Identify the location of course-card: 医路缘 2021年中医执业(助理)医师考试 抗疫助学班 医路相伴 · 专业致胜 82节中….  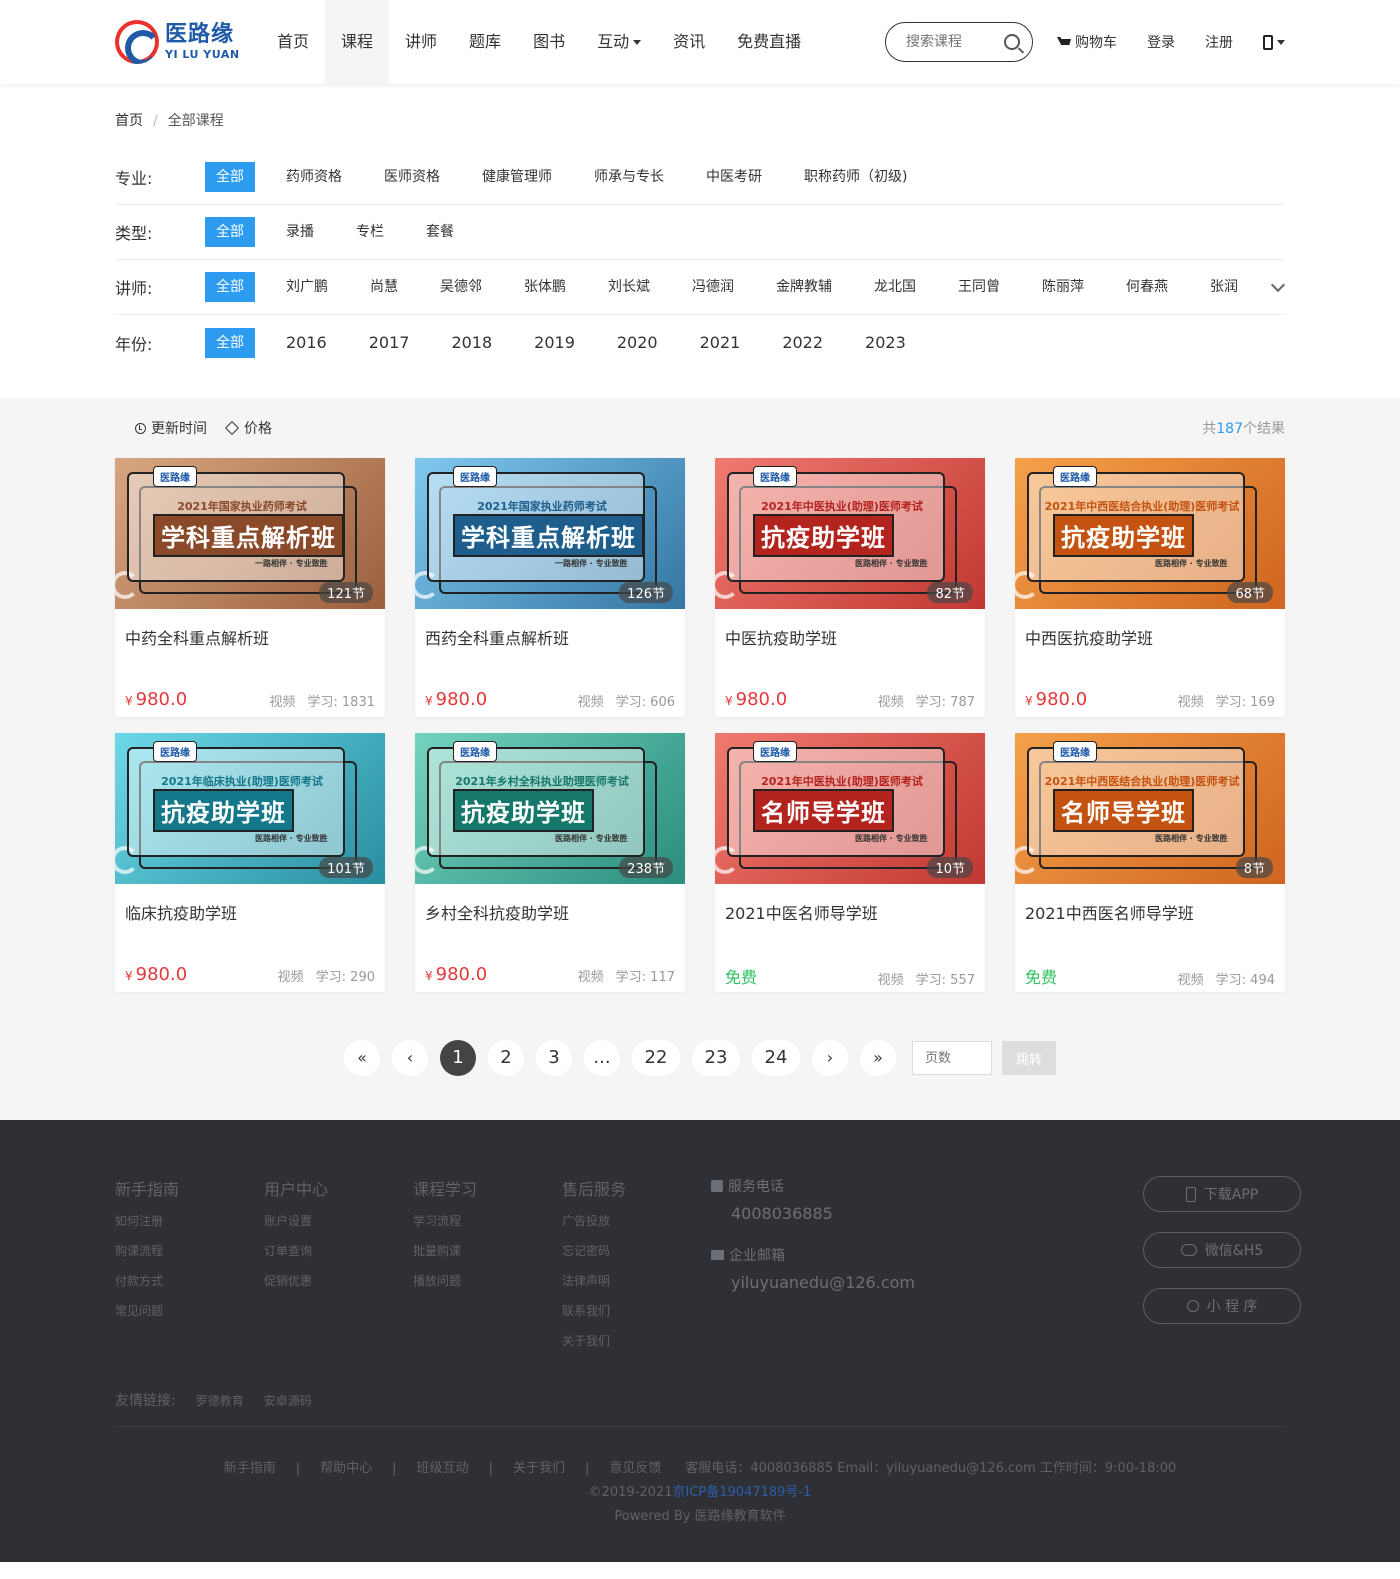
(850, 587).